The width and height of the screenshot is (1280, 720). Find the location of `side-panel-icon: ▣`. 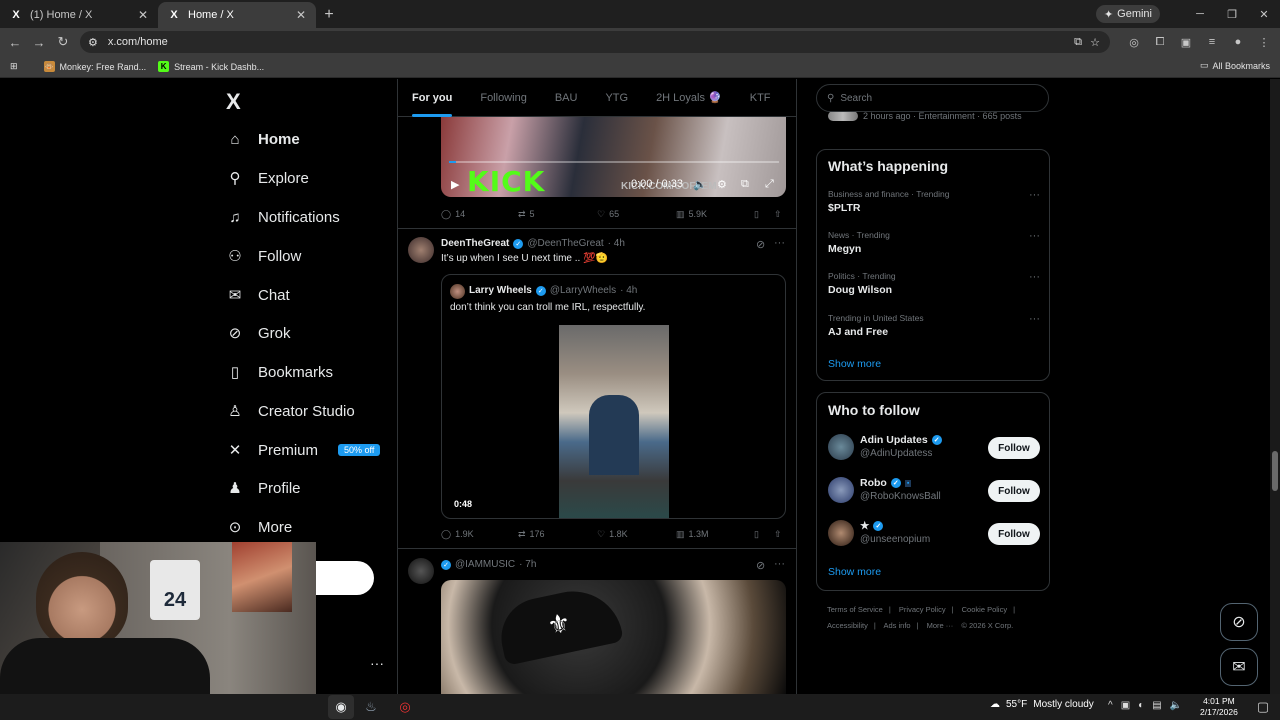

side-panel-icon: ▣ is located at coordinates (1186, 42).